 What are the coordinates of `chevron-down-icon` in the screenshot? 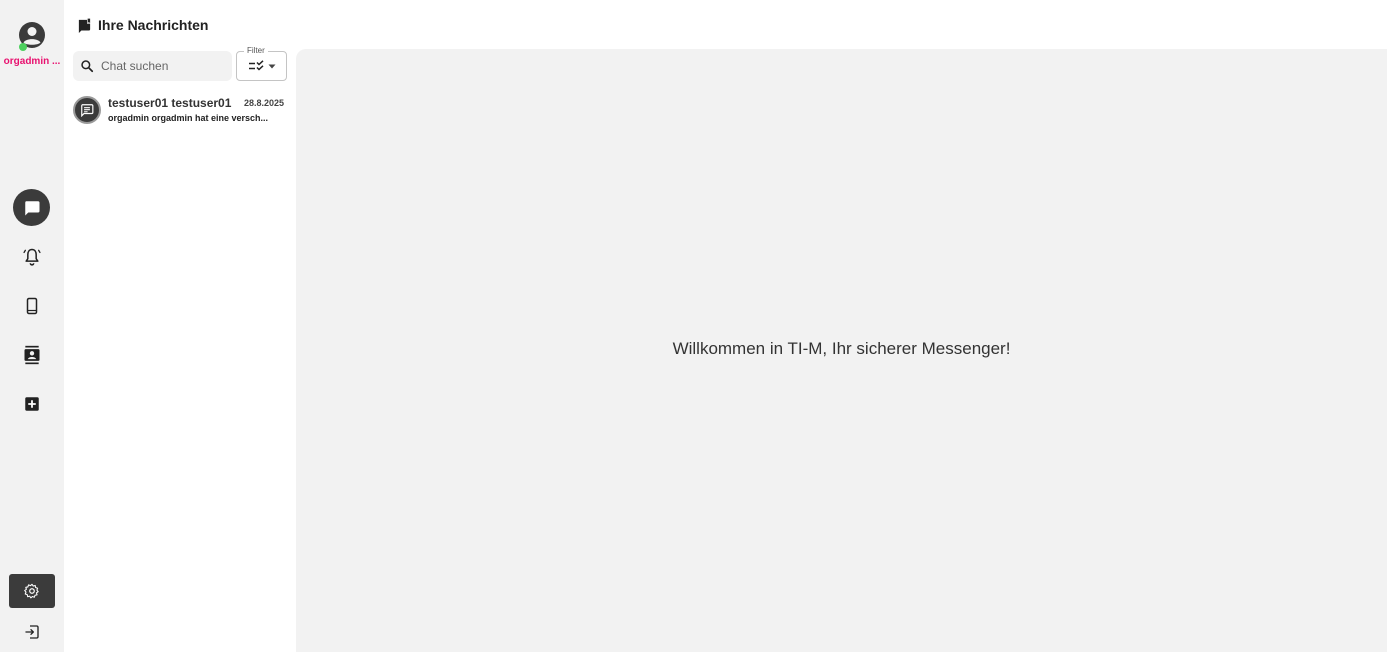 It's located at (271, 66).